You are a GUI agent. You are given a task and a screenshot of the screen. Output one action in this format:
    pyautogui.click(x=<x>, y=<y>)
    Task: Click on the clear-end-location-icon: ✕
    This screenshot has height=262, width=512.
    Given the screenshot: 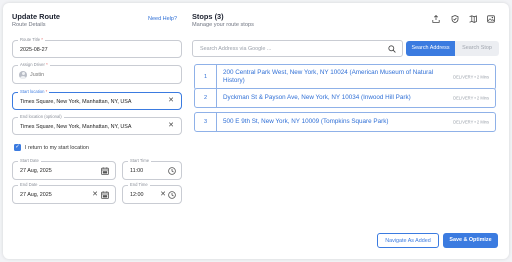 What is the action you would take?
    pyautogui.click(x=171, y=125)
    